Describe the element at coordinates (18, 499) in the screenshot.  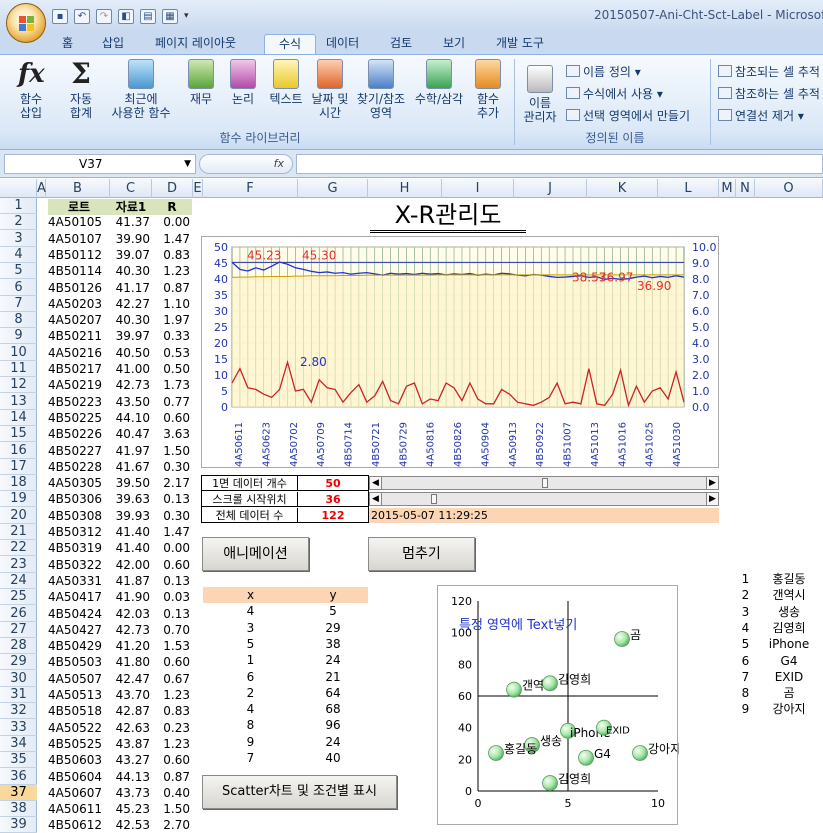
I see `row-header-19: 19` at that location.